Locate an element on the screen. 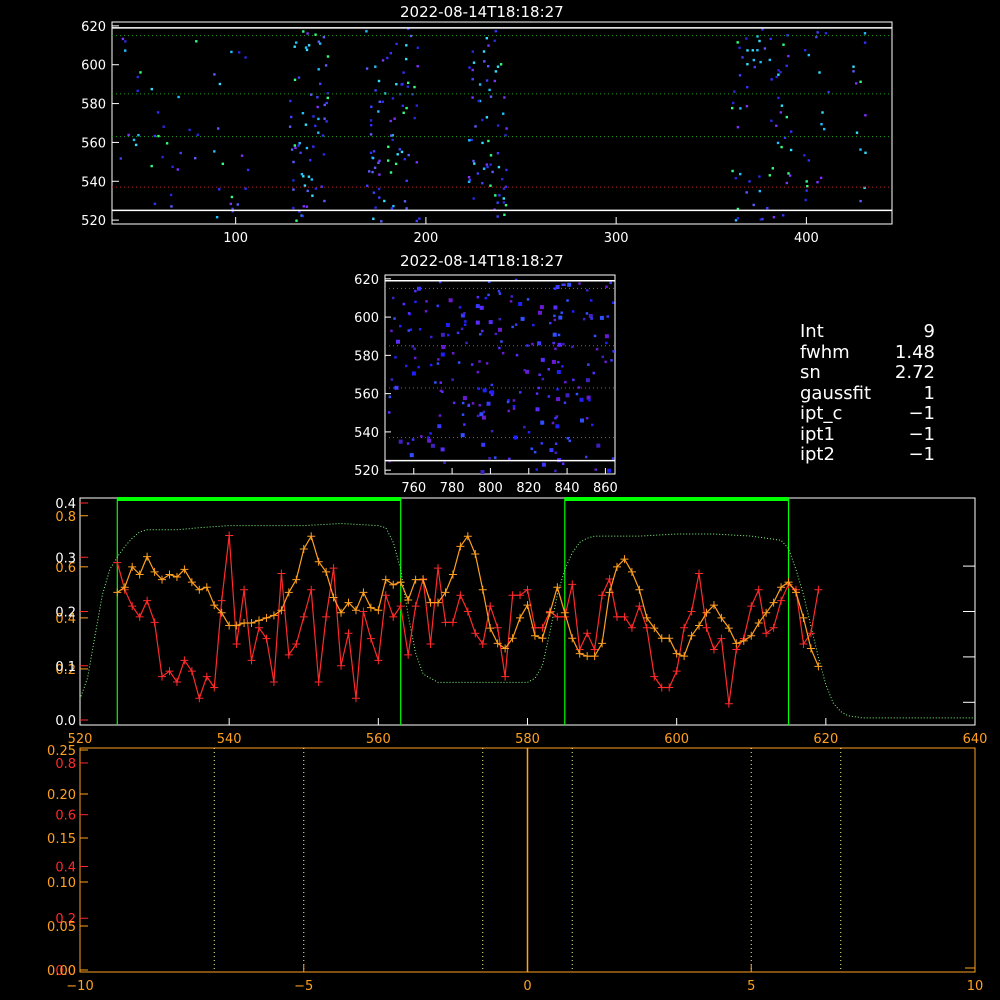  top-xtick-label: 100 is located at coordinates (235, 238).